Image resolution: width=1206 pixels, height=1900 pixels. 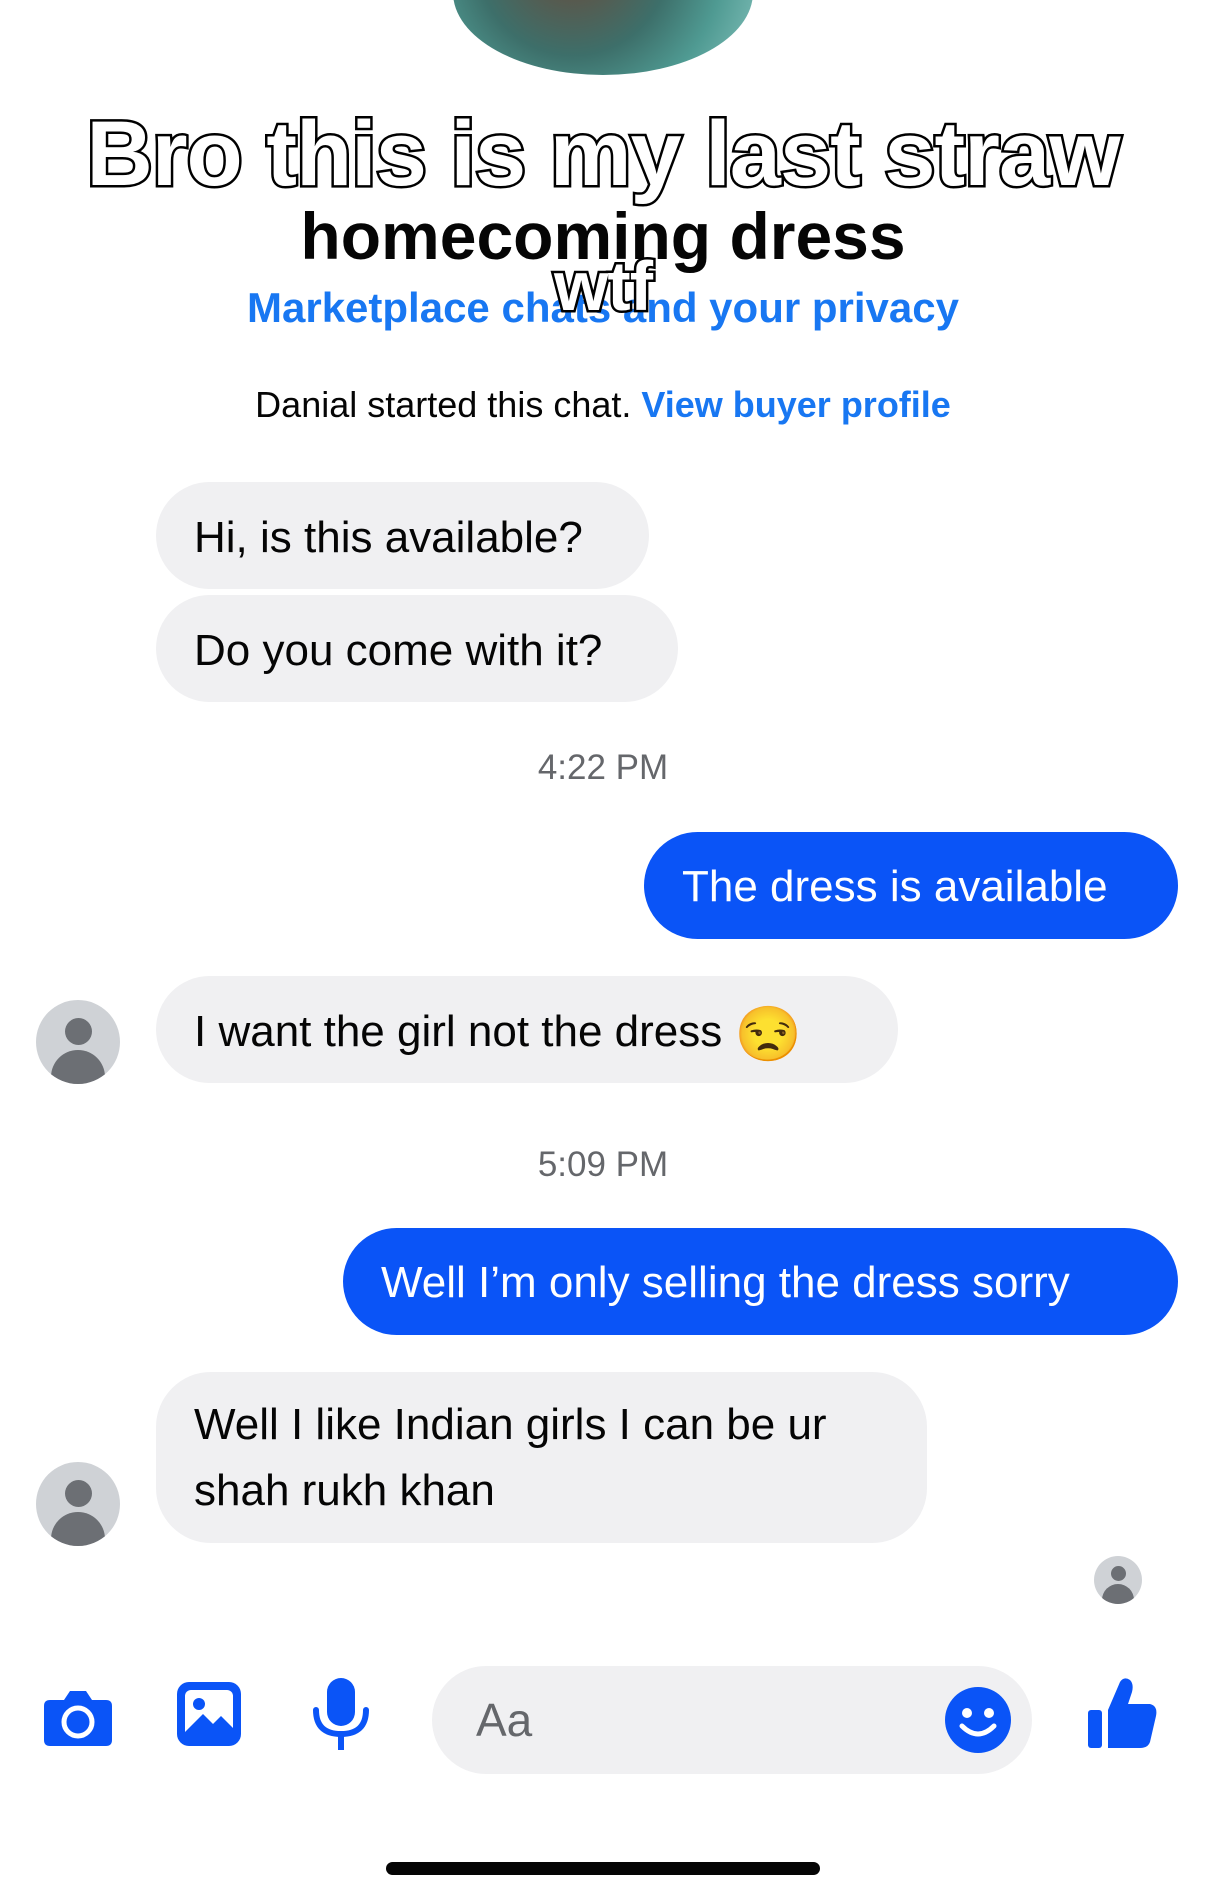 What do you see at coordinates (603, 286) in the screenshot?
I see `overlay-caption-line-2: wtf` at bounding box center [603, 286].